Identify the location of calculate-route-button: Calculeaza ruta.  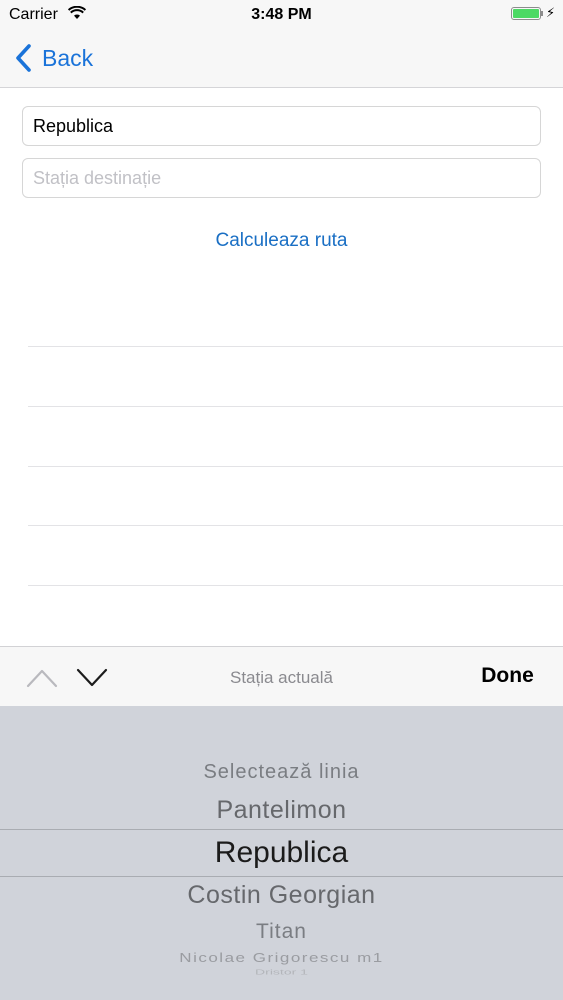
(281, 241).